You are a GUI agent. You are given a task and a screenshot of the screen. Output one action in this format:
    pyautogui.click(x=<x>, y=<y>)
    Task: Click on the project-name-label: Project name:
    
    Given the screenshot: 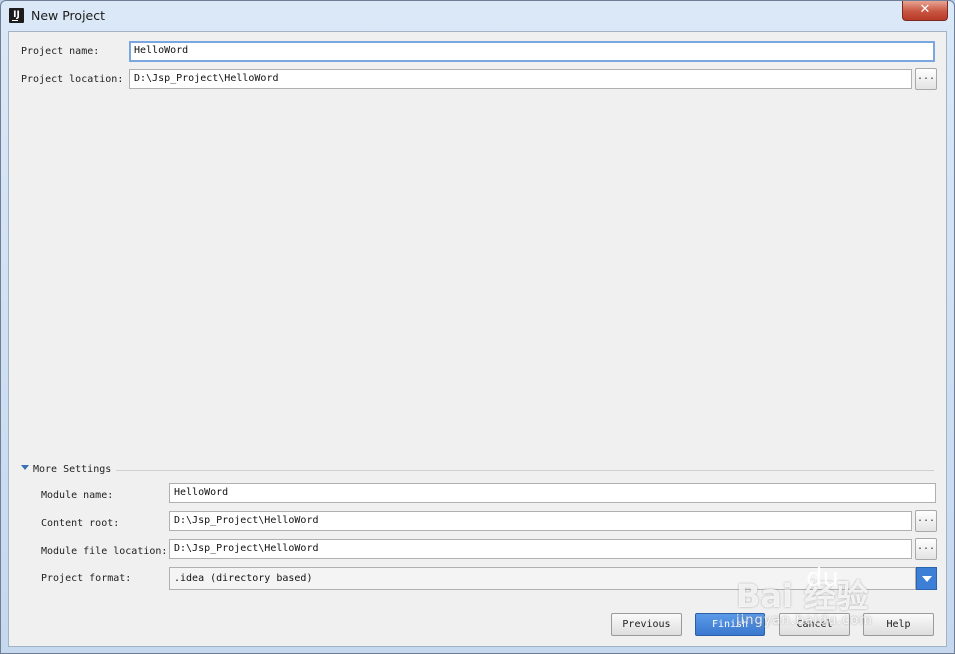 What is the action you would take?
    pyautogui.click(x=60, y=51)
    